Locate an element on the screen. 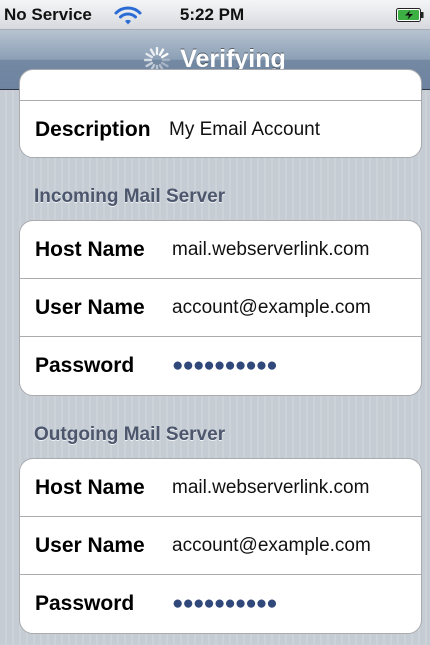 The width and height of the screenshot is (430, 645). incoming-user-field: account@example.com is located at coordinates (271, 307).